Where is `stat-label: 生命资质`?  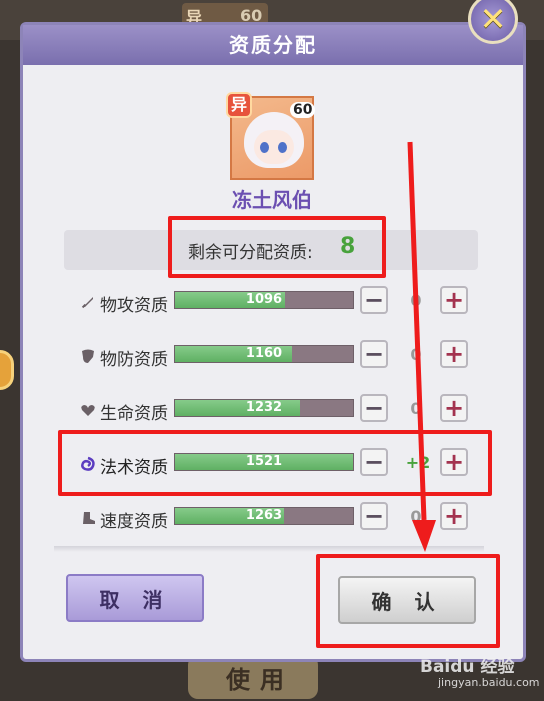 stat-label: 生命资质 is located at coordinates (134, 414).